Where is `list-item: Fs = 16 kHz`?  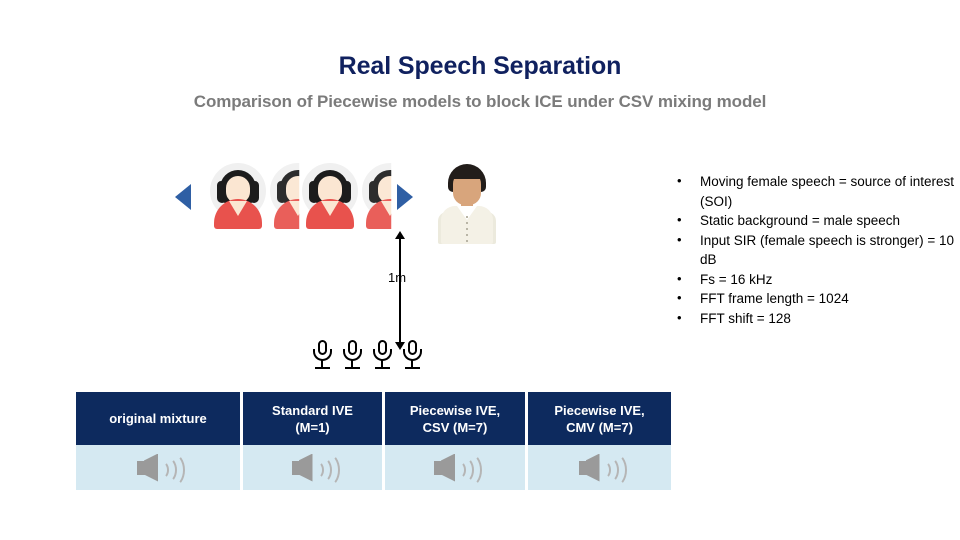 list-item: Fs = 16 kHz is located at coordinates (814, 279).